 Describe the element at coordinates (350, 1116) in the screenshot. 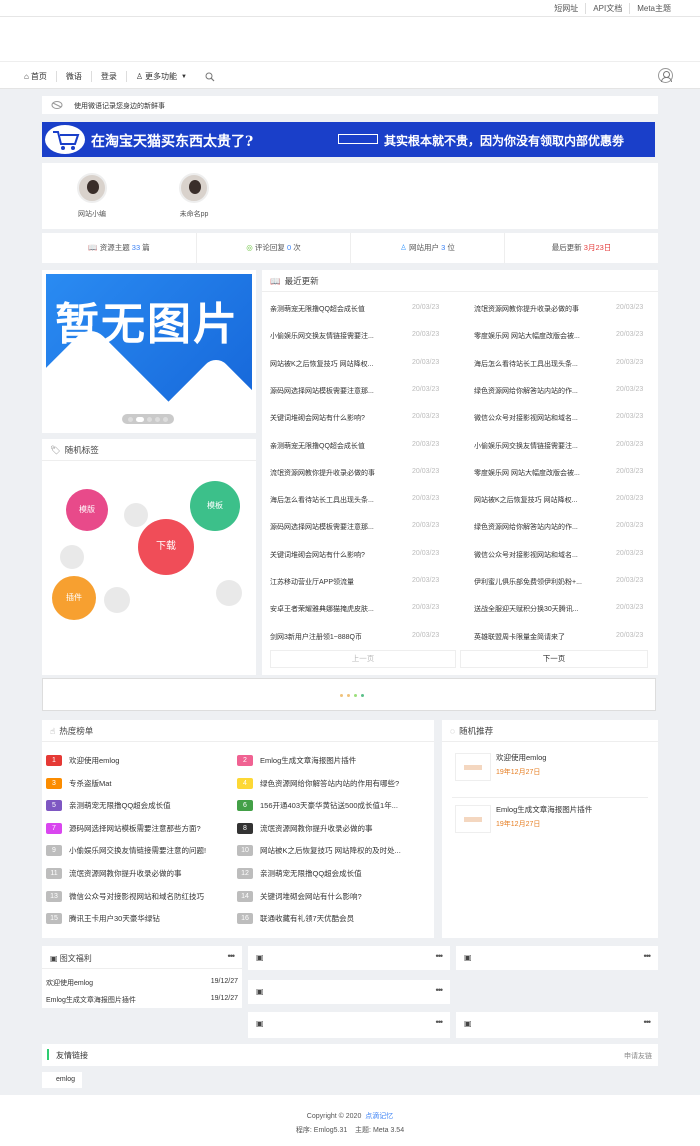

I see `footer-copyright: Copyright © 2020 点滴记忆` at that location.